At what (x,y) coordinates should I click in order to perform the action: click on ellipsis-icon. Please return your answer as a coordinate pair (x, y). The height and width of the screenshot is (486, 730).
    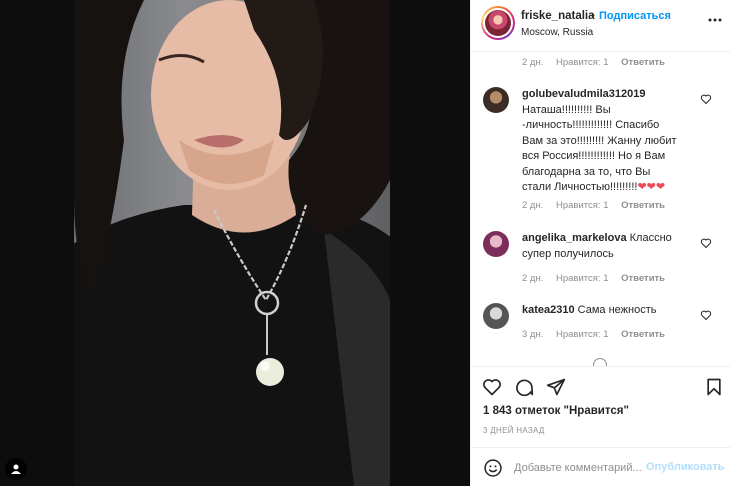
    Looking at the image, I should click on (715, 20).